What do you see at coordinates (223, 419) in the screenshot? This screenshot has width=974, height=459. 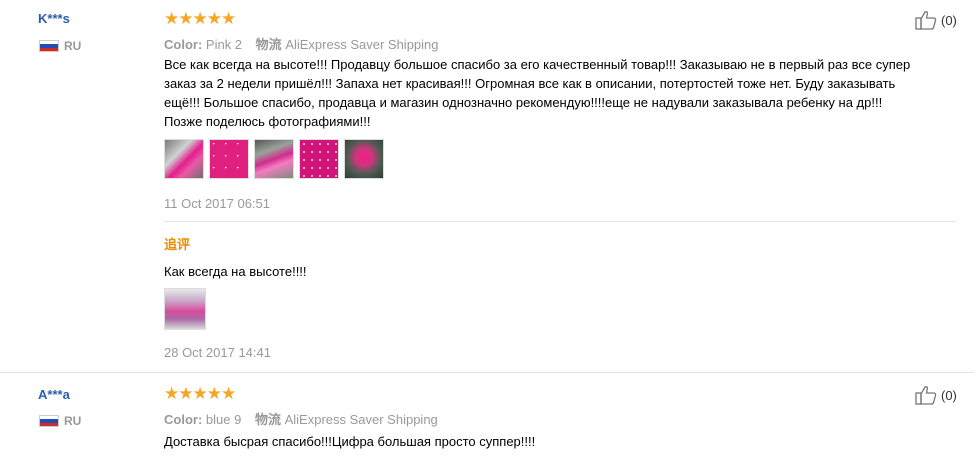 I see `color-value: blue 9` at bounding box center [223, 419].